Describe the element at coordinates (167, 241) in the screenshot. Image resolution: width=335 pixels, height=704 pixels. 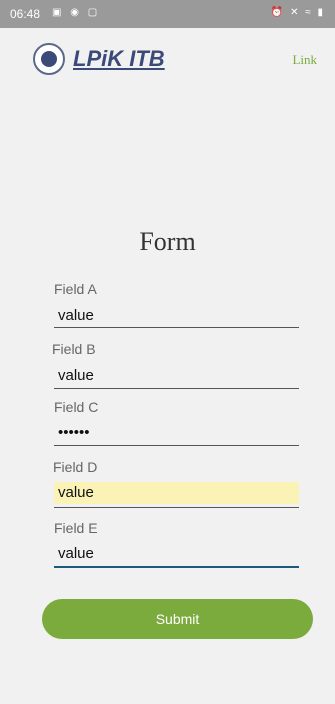
I see `page-title: Form` at that location.